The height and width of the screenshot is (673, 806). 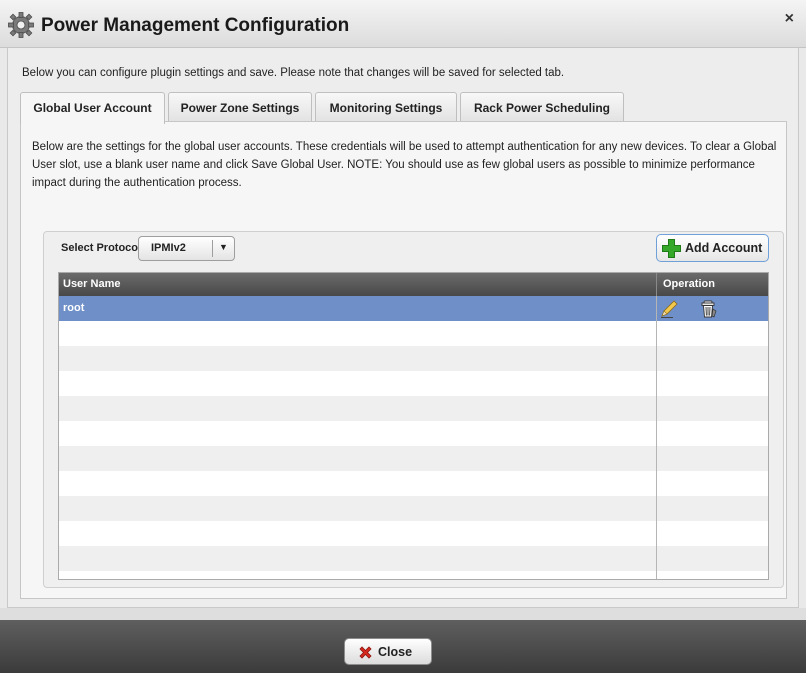 I want to click on column-header-operation: Operation, so click(x=689, y=284).